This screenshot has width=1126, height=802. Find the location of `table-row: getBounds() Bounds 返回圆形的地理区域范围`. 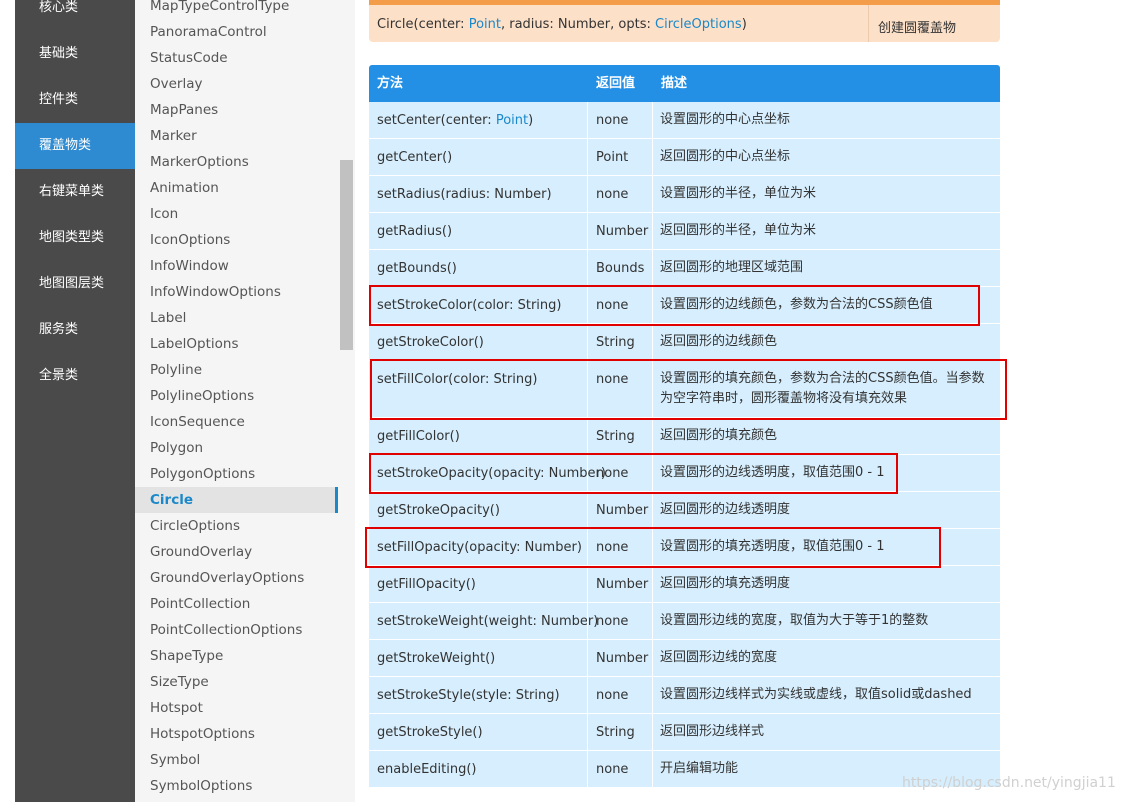

table-row: getBounds() Bounds 返回圆形的地理区域范围 is located at coordinates (684, 268).